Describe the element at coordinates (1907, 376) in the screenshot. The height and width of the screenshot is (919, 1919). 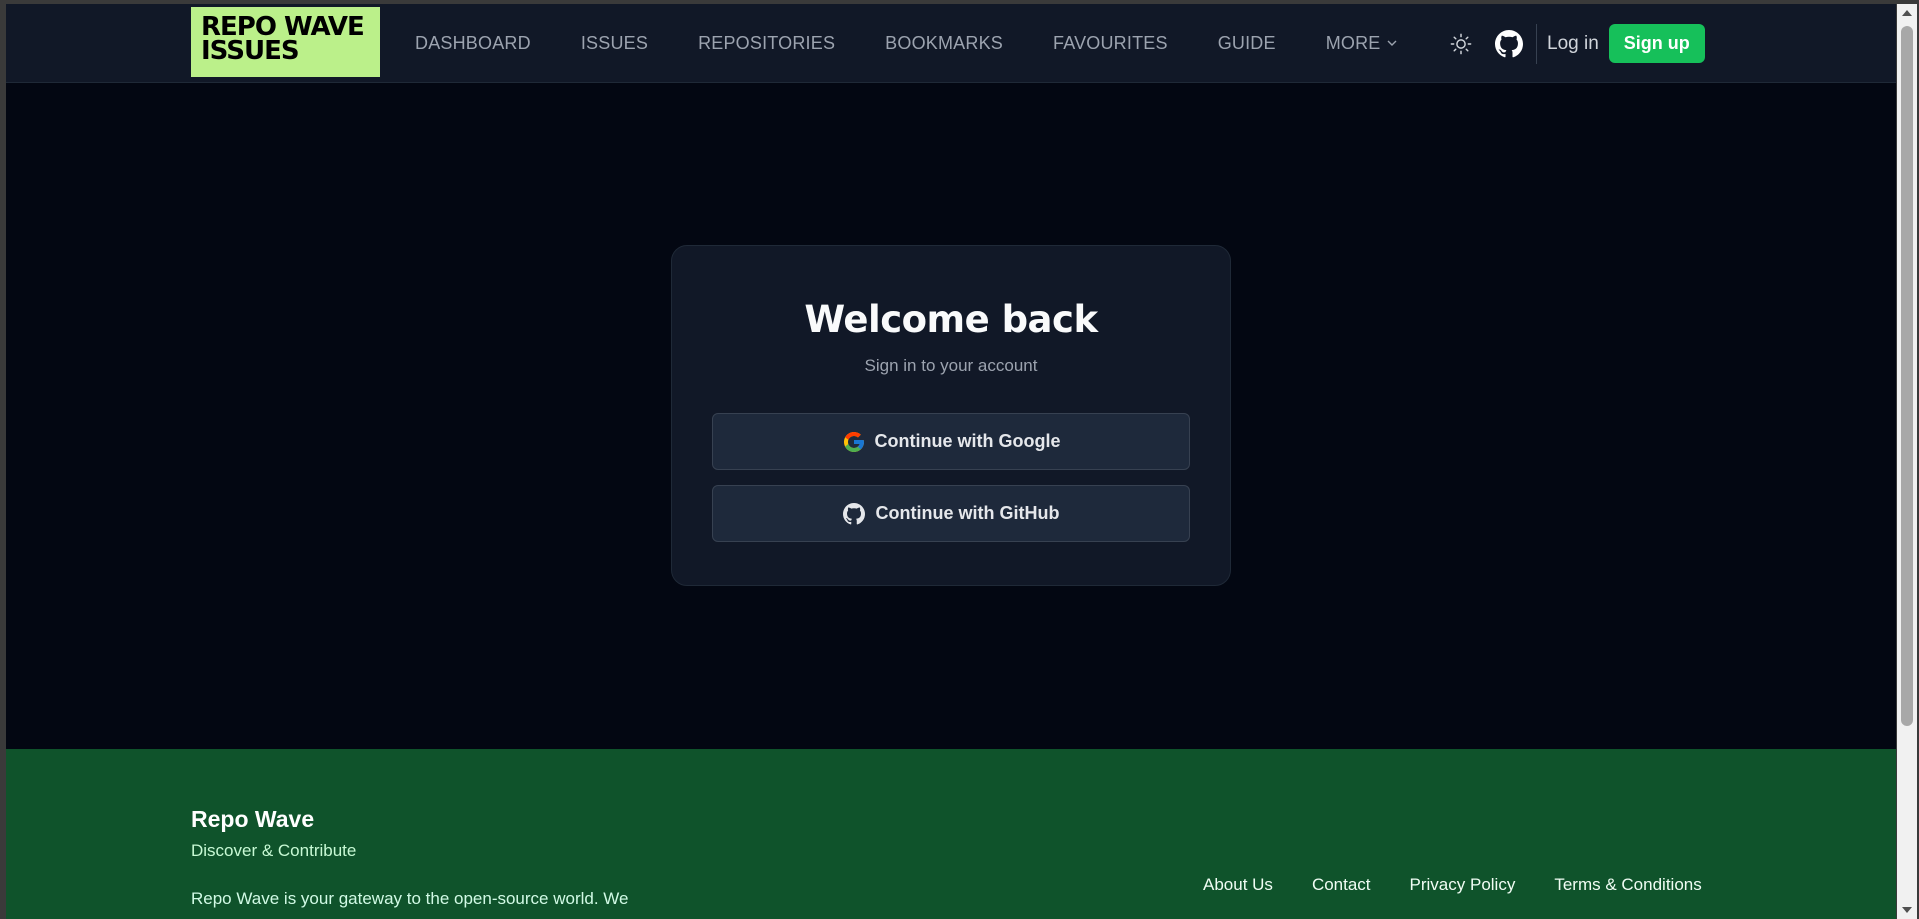
I see `scrollbar-thumb` at that location.